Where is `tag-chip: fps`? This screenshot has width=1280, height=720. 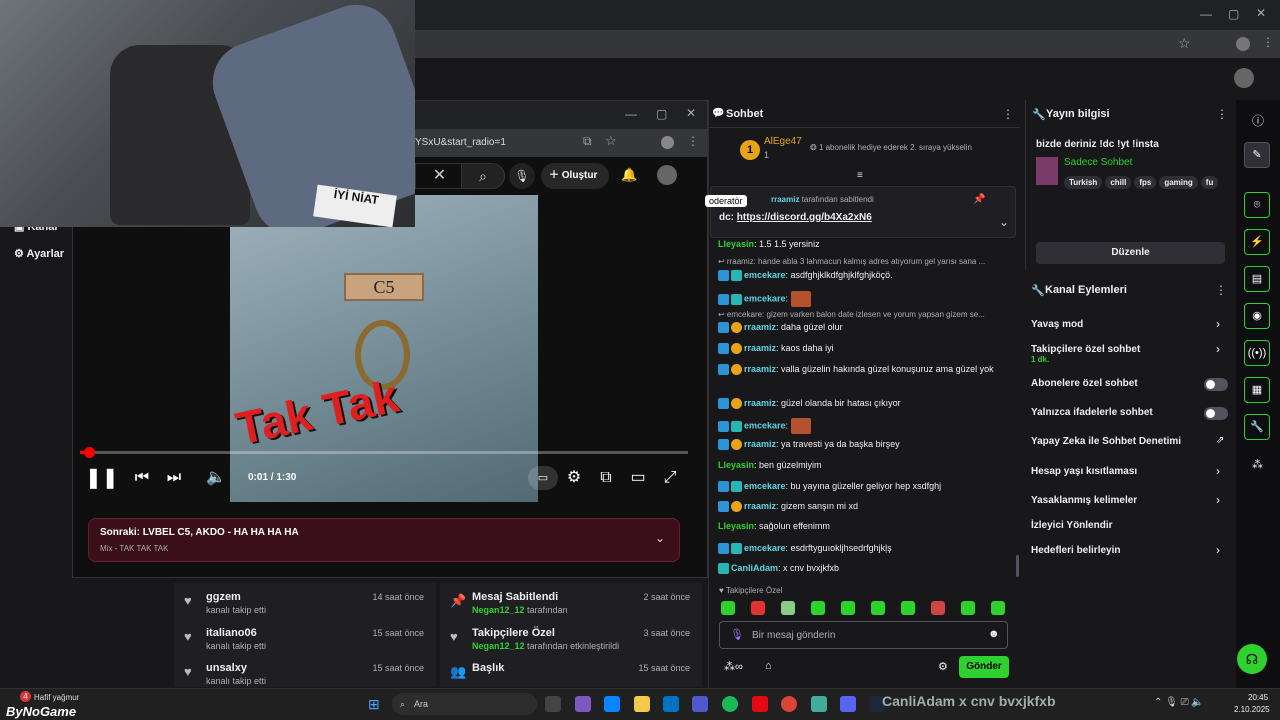 tag-chip: fps is located at coordinates (1145, 182).